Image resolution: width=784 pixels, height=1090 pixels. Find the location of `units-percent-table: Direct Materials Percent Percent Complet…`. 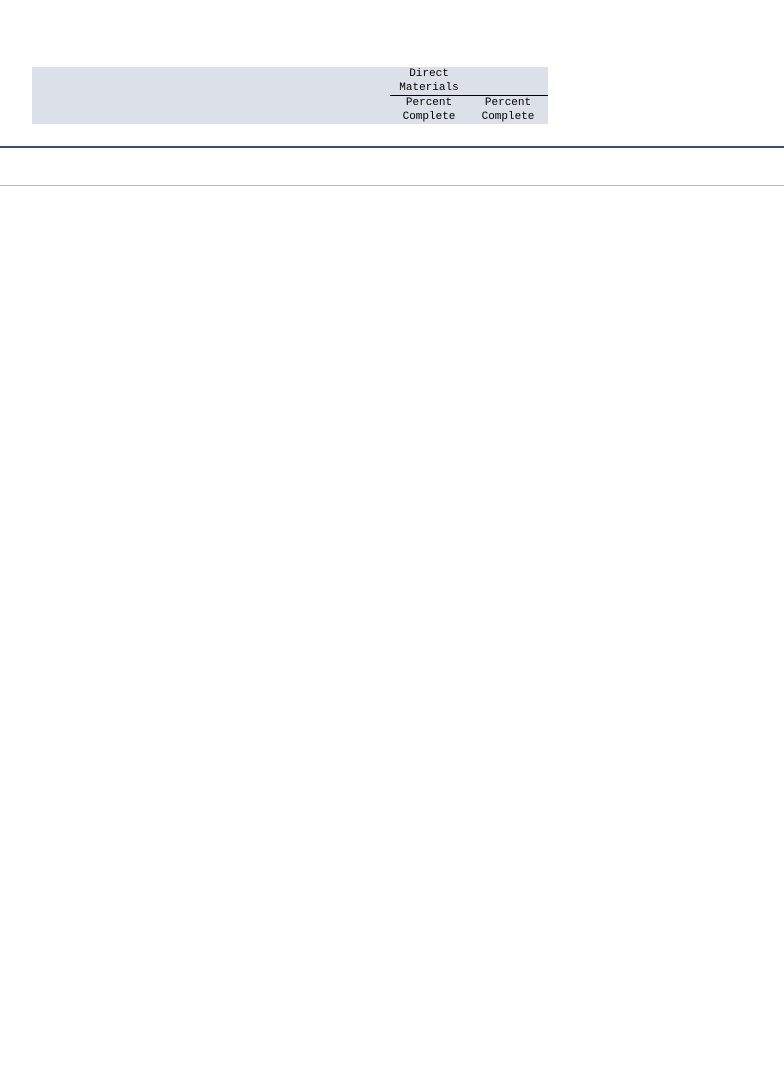

units-percent-table: Direct Materials Percent Percent Complet… is located at coordinates (290, 95).